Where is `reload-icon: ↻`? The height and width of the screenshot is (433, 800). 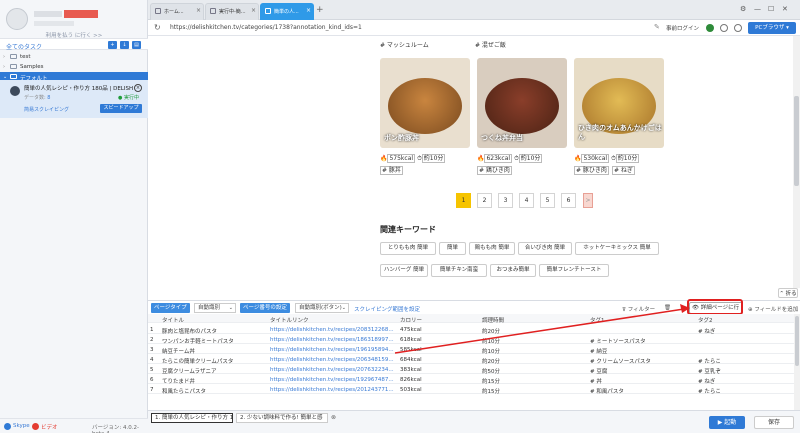 reload-icon: ↻ is located at coordinates (157, 27).